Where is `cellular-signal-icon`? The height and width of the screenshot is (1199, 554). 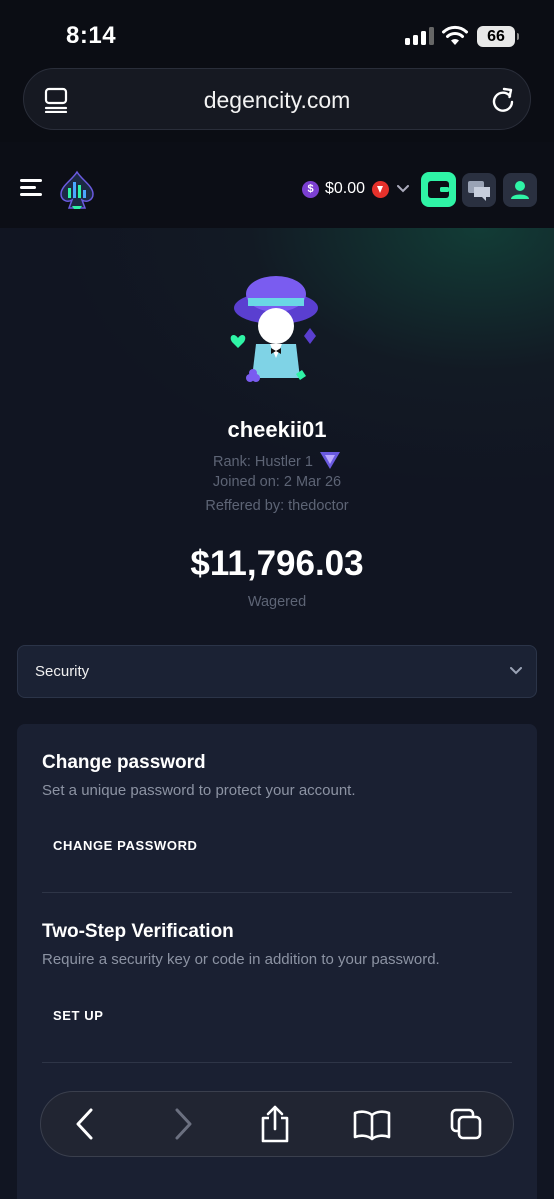 cellular-signal-icon is located at coordinates (420, 36).